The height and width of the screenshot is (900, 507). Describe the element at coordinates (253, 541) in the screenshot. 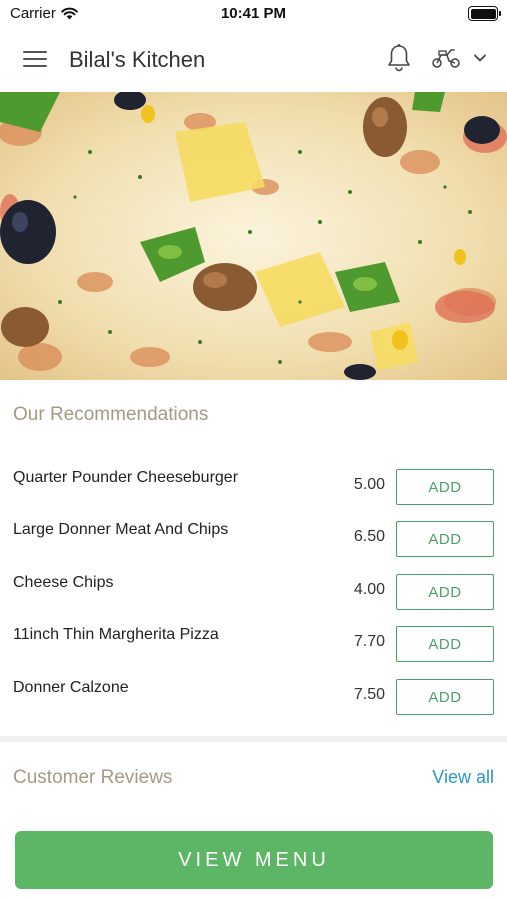

I see `recommendation-item: Large Donner Meat And Chips 6.50 ADD` at that location.